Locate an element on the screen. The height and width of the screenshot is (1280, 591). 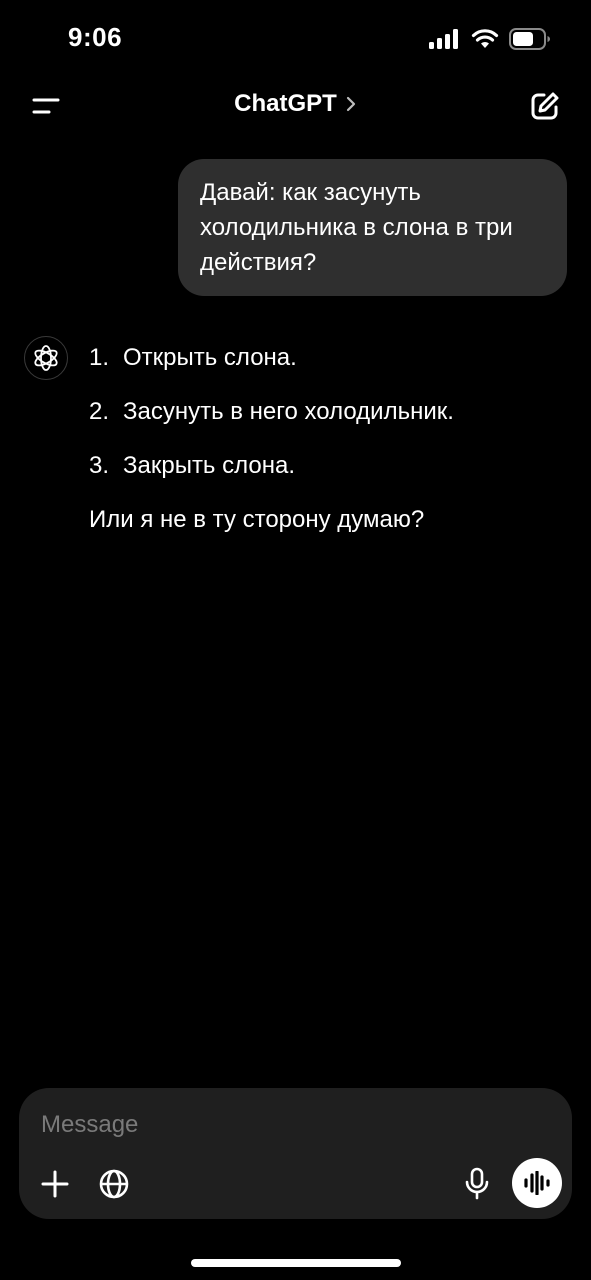
list-item-number: 2. is located at coordinates (99, 411).